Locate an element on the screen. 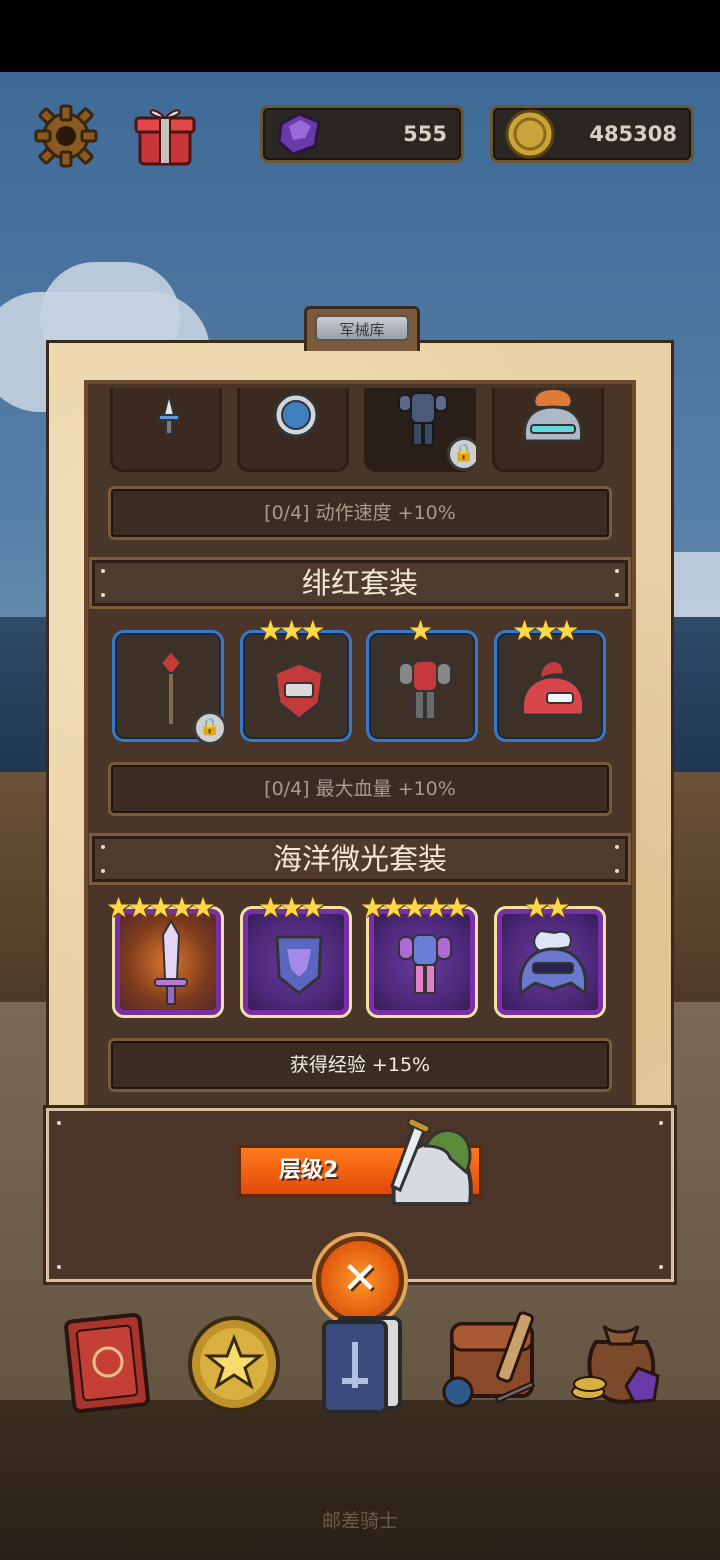  spear-icon is located at coordinates (171, 687).